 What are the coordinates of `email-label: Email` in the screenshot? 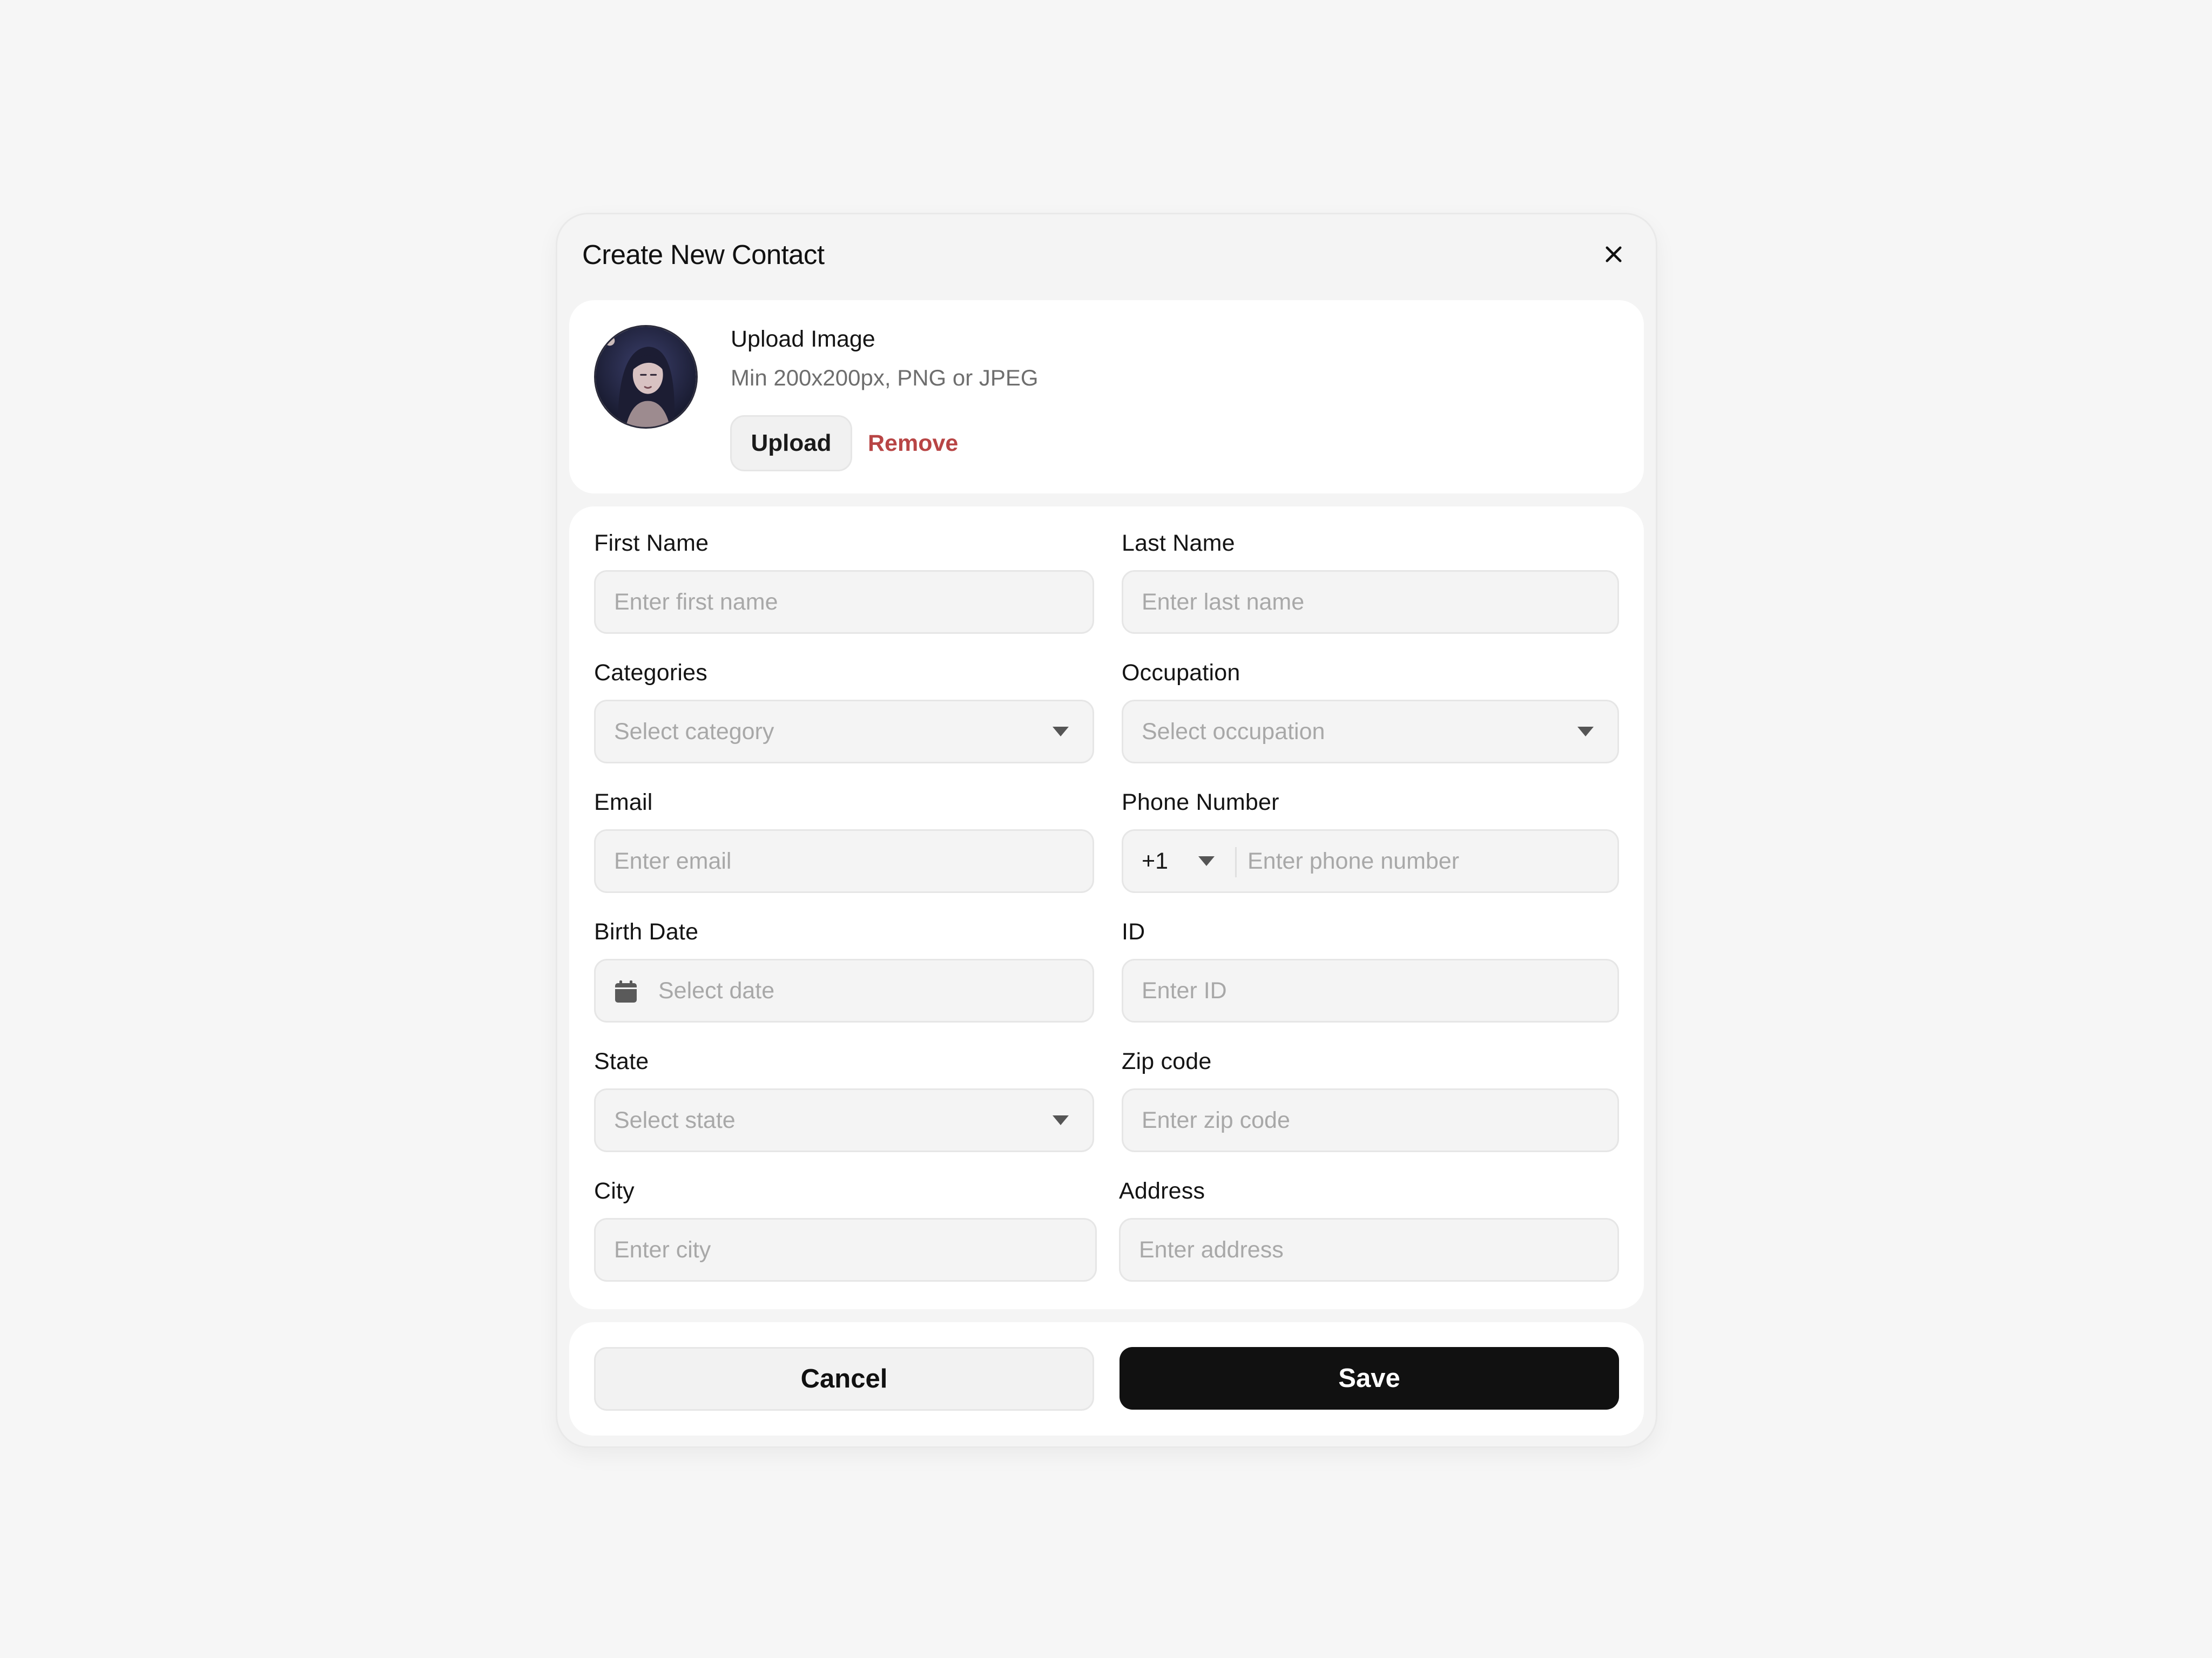 It's located at (623, 802).